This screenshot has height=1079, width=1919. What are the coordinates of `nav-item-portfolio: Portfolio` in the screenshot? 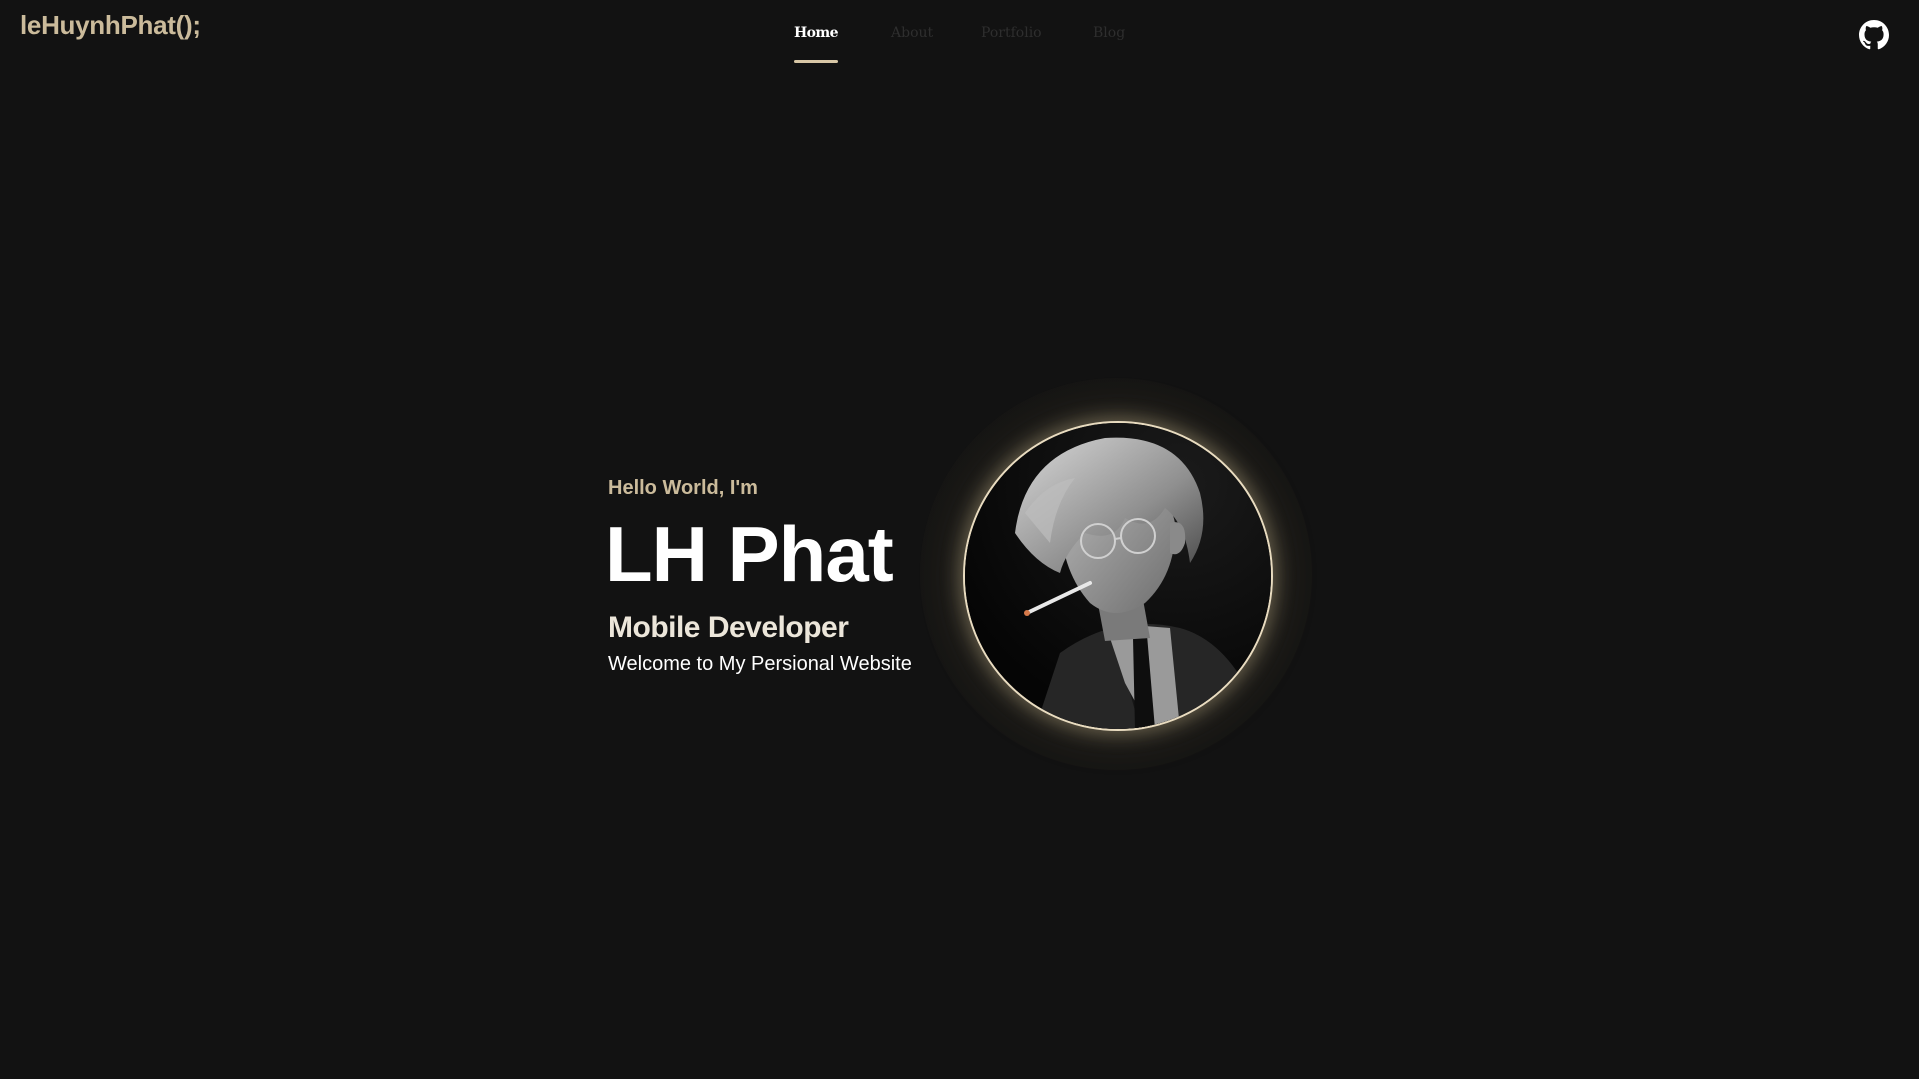 It's located at (1011, 33).